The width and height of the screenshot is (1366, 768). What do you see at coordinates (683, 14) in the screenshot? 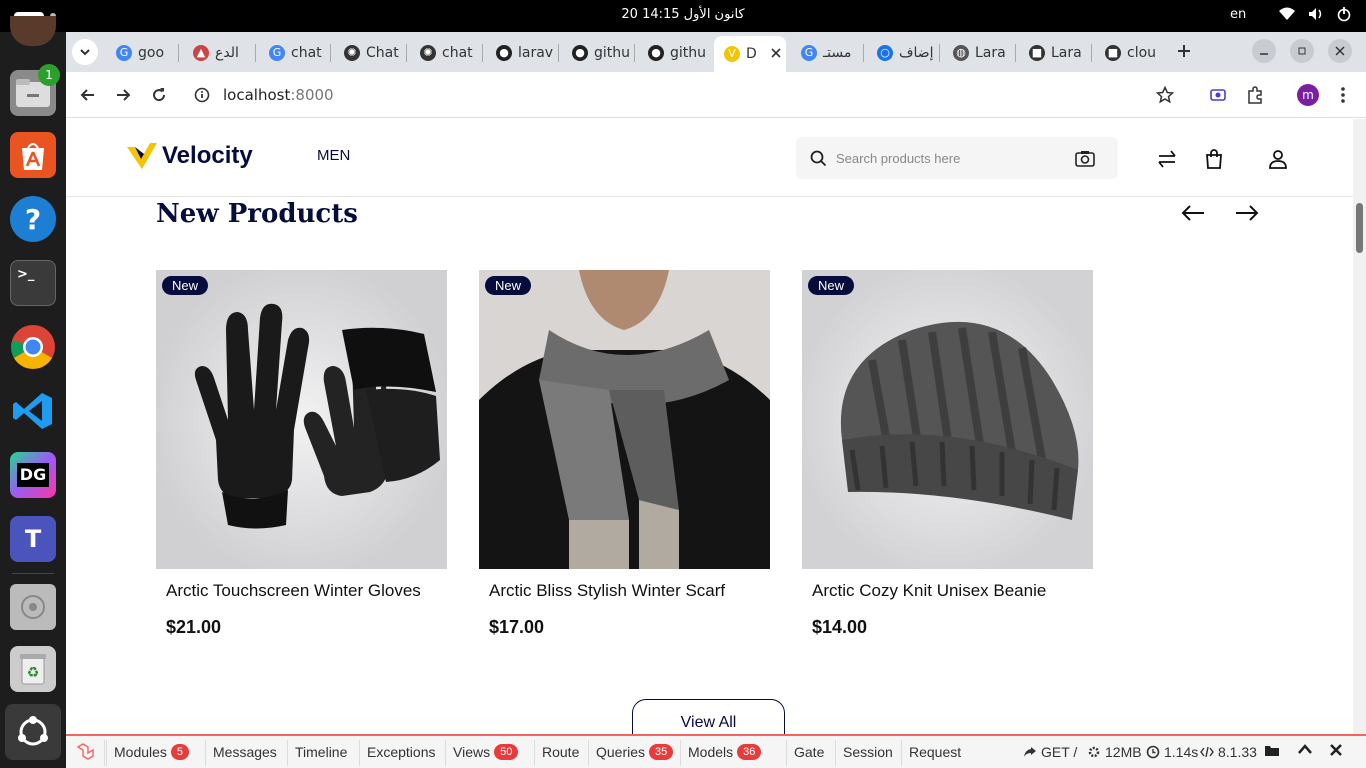
I see `system-clock: 20 كانون الأول 14:15` at bounding box center [683, 14].